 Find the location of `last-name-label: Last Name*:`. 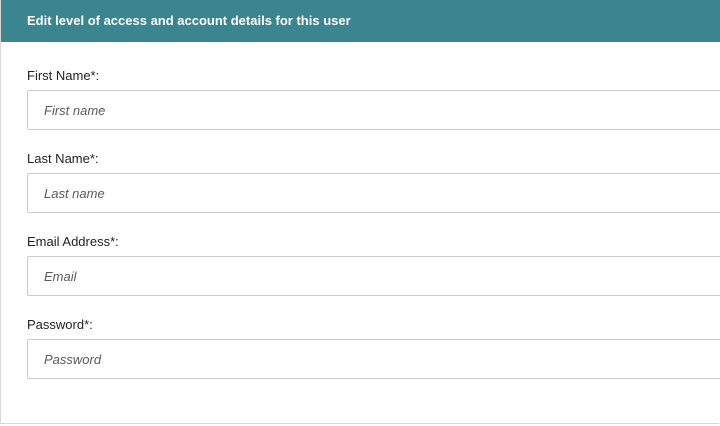

last-name-label: Last Name*: is located at coordinates (63, 158).